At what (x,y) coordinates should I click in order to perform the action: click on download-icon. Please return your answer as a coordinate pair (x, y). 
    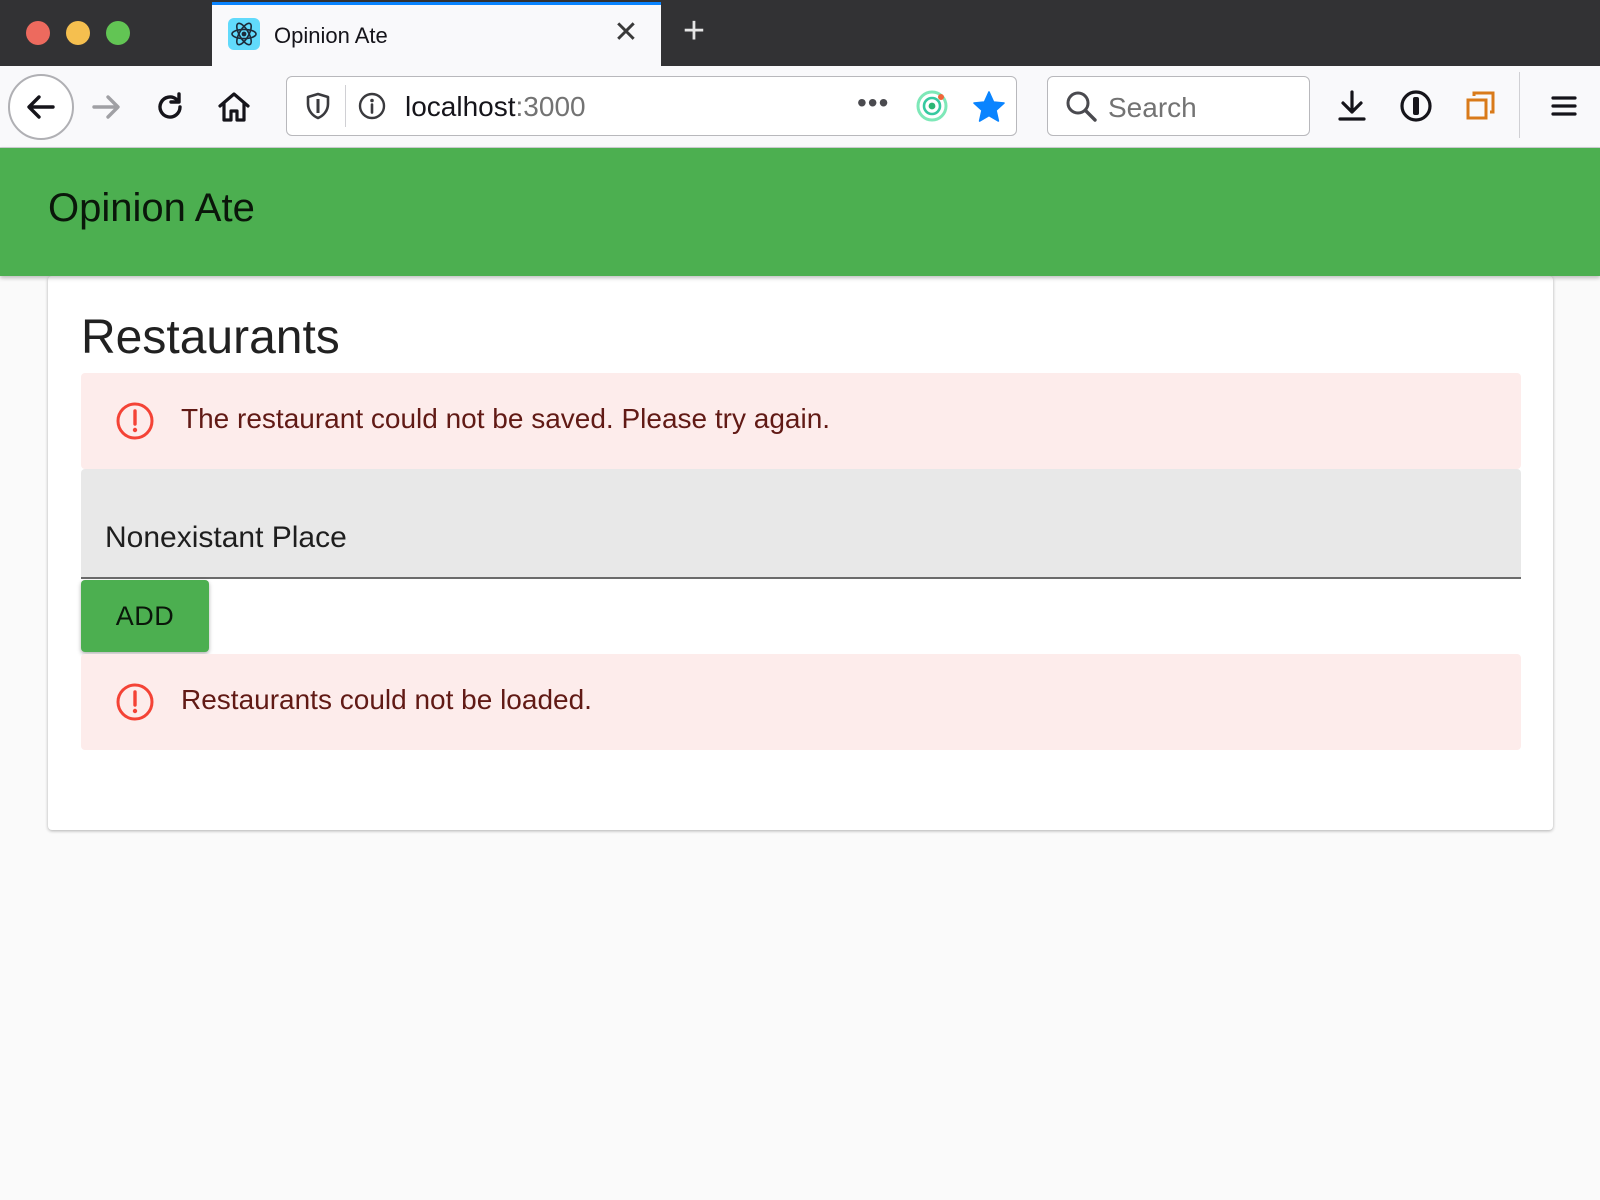
    Looking at the image, I should click on (1352, 105).